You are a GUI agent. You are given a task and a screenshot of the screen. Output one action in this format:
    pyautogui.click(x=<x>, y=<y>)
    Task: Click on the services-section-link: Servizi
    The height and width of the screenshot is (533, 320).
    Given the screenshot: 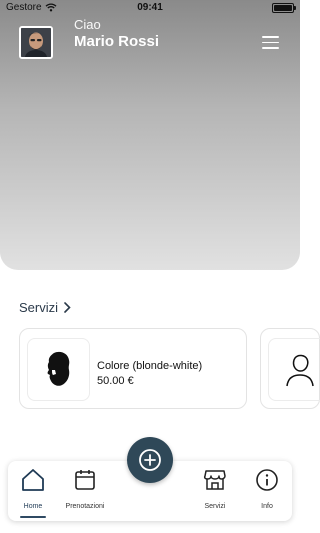 What is the action you would take?
    pyautogui.click(x=45, y=307)
    